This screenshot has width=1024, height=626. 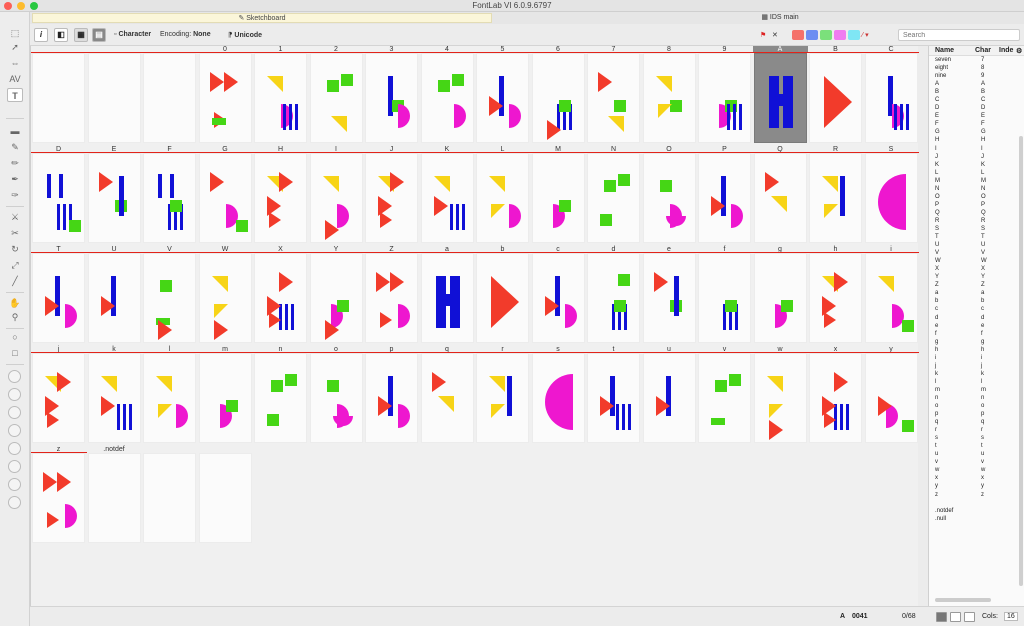 I want to click on rotate-tool-icon: ↻, so click(x=15, y=249).